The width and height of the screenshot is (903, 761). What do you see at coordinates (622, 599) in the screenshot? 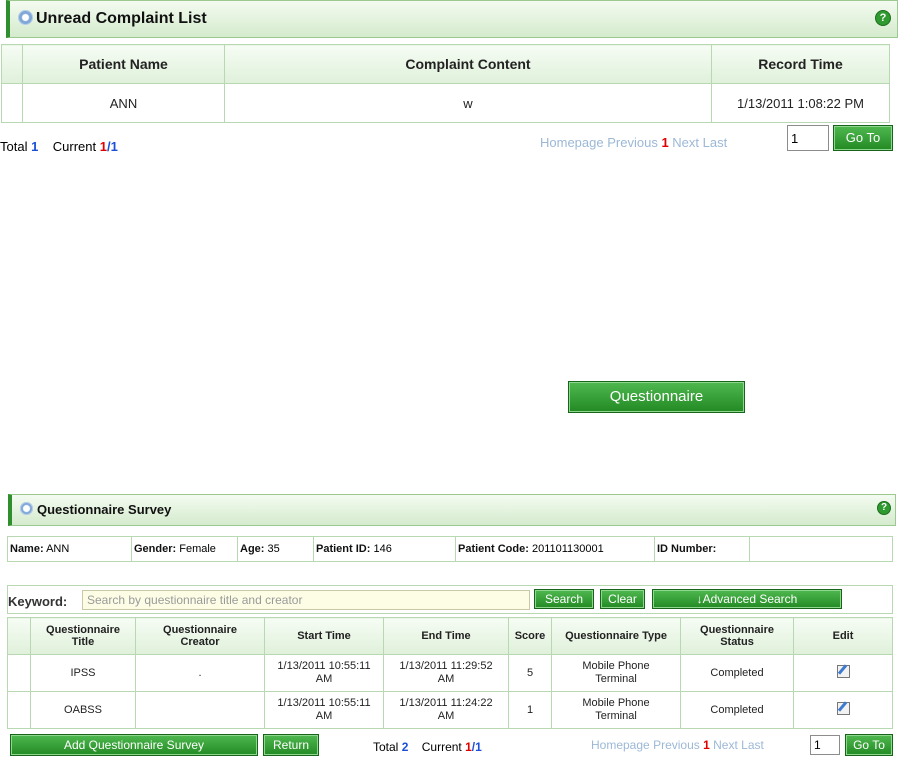
I see `clear-button: Clear` at bounding box center [622, 599].